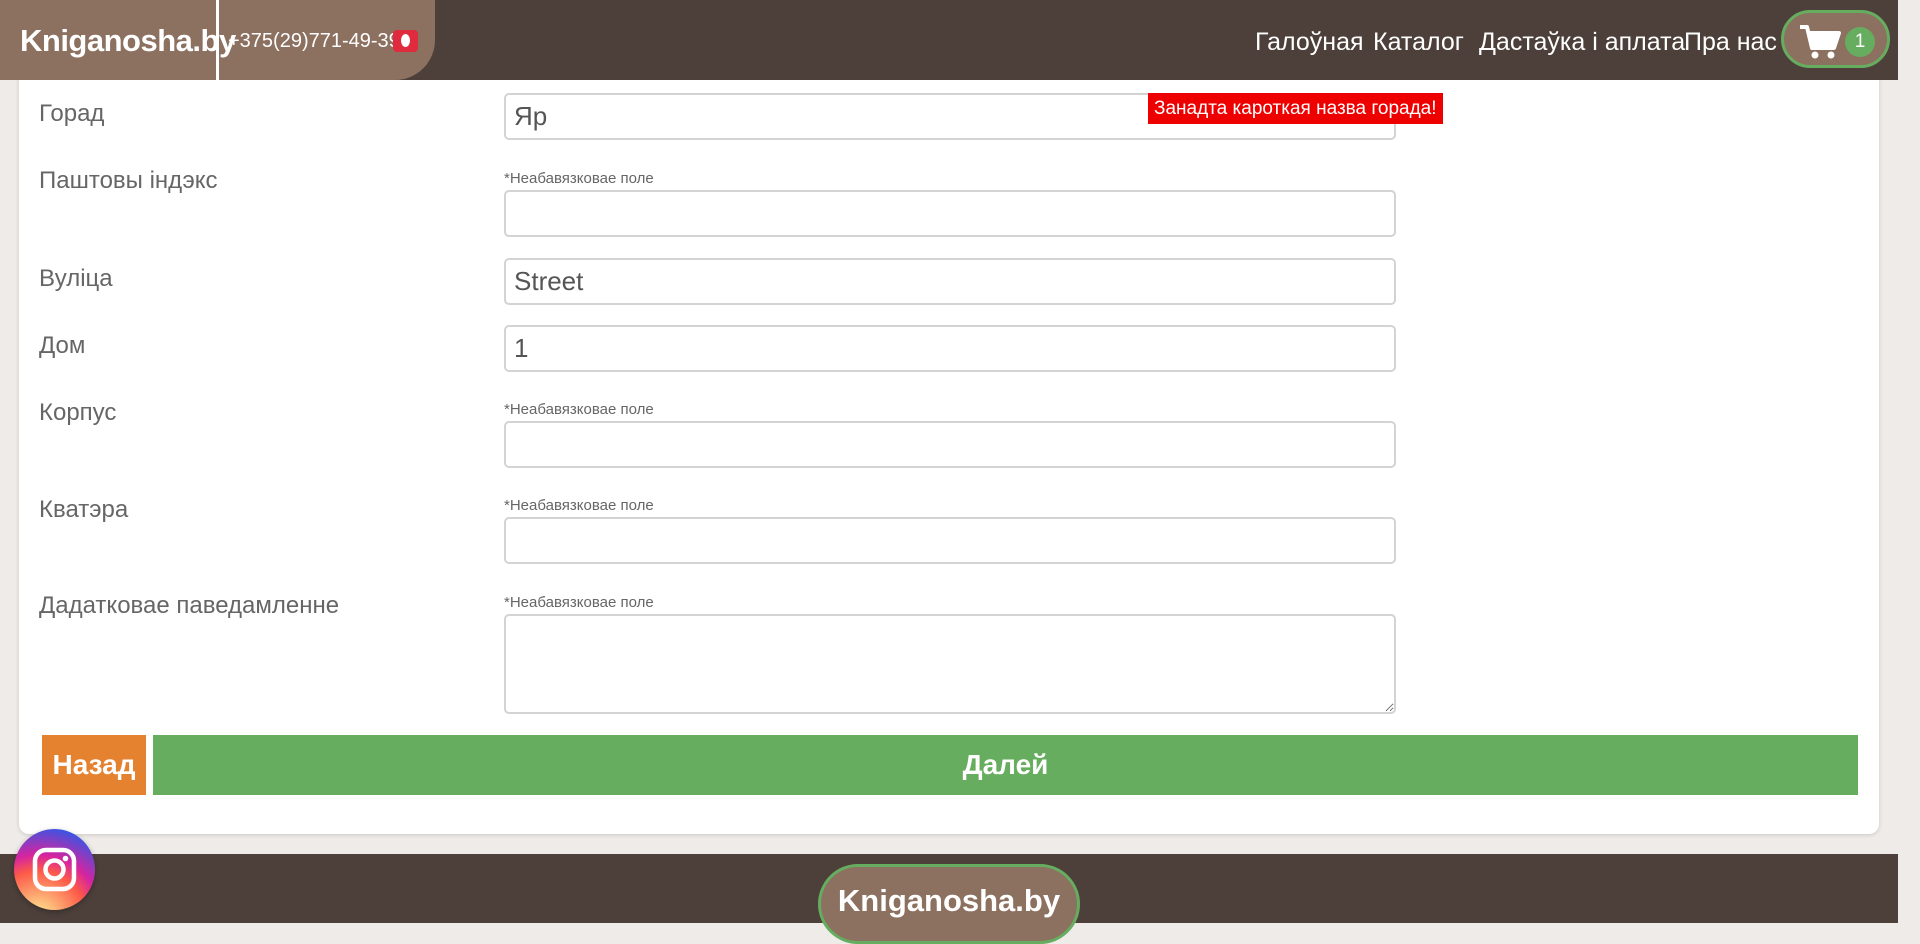 This screenshot has width=1920, height=944. What do you see at coordinates (579, 602) in the screenshot?
I see `message-optional-hint: *Неабавязковае поле` at bounding box center [579, 602].